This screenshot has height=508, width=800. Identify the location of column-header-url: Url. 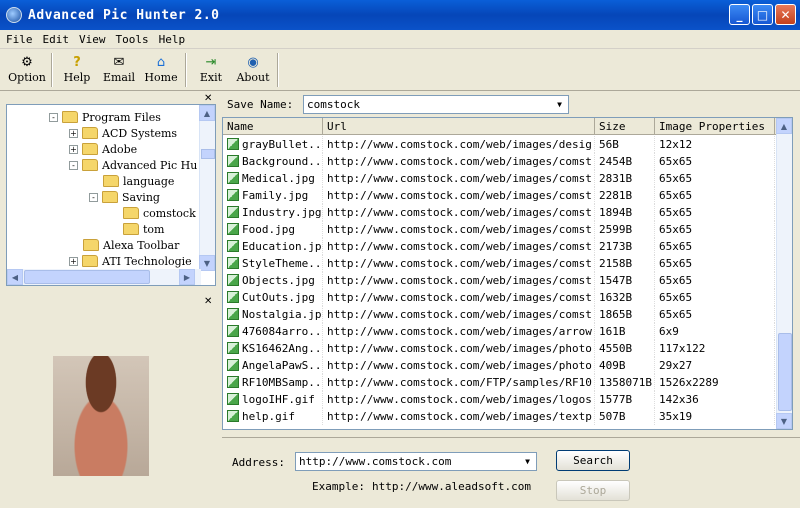
(459, 126).